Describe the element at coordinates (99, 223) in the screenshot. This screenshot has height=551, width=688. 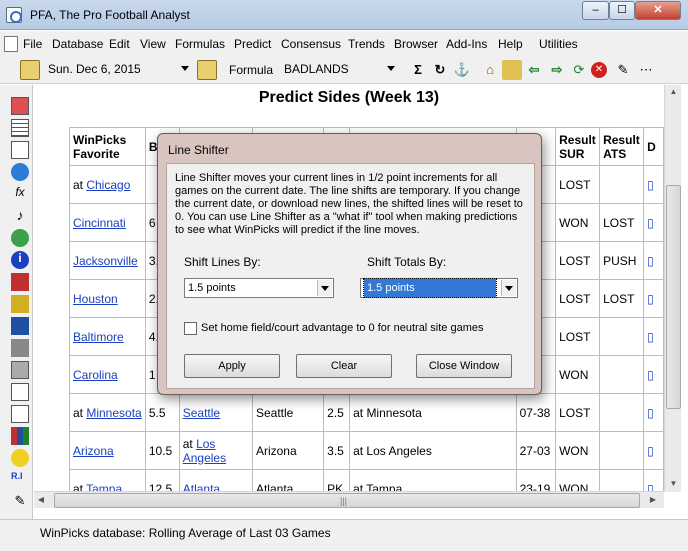
I see `favorite-team-link: Cincinnati` at that location.